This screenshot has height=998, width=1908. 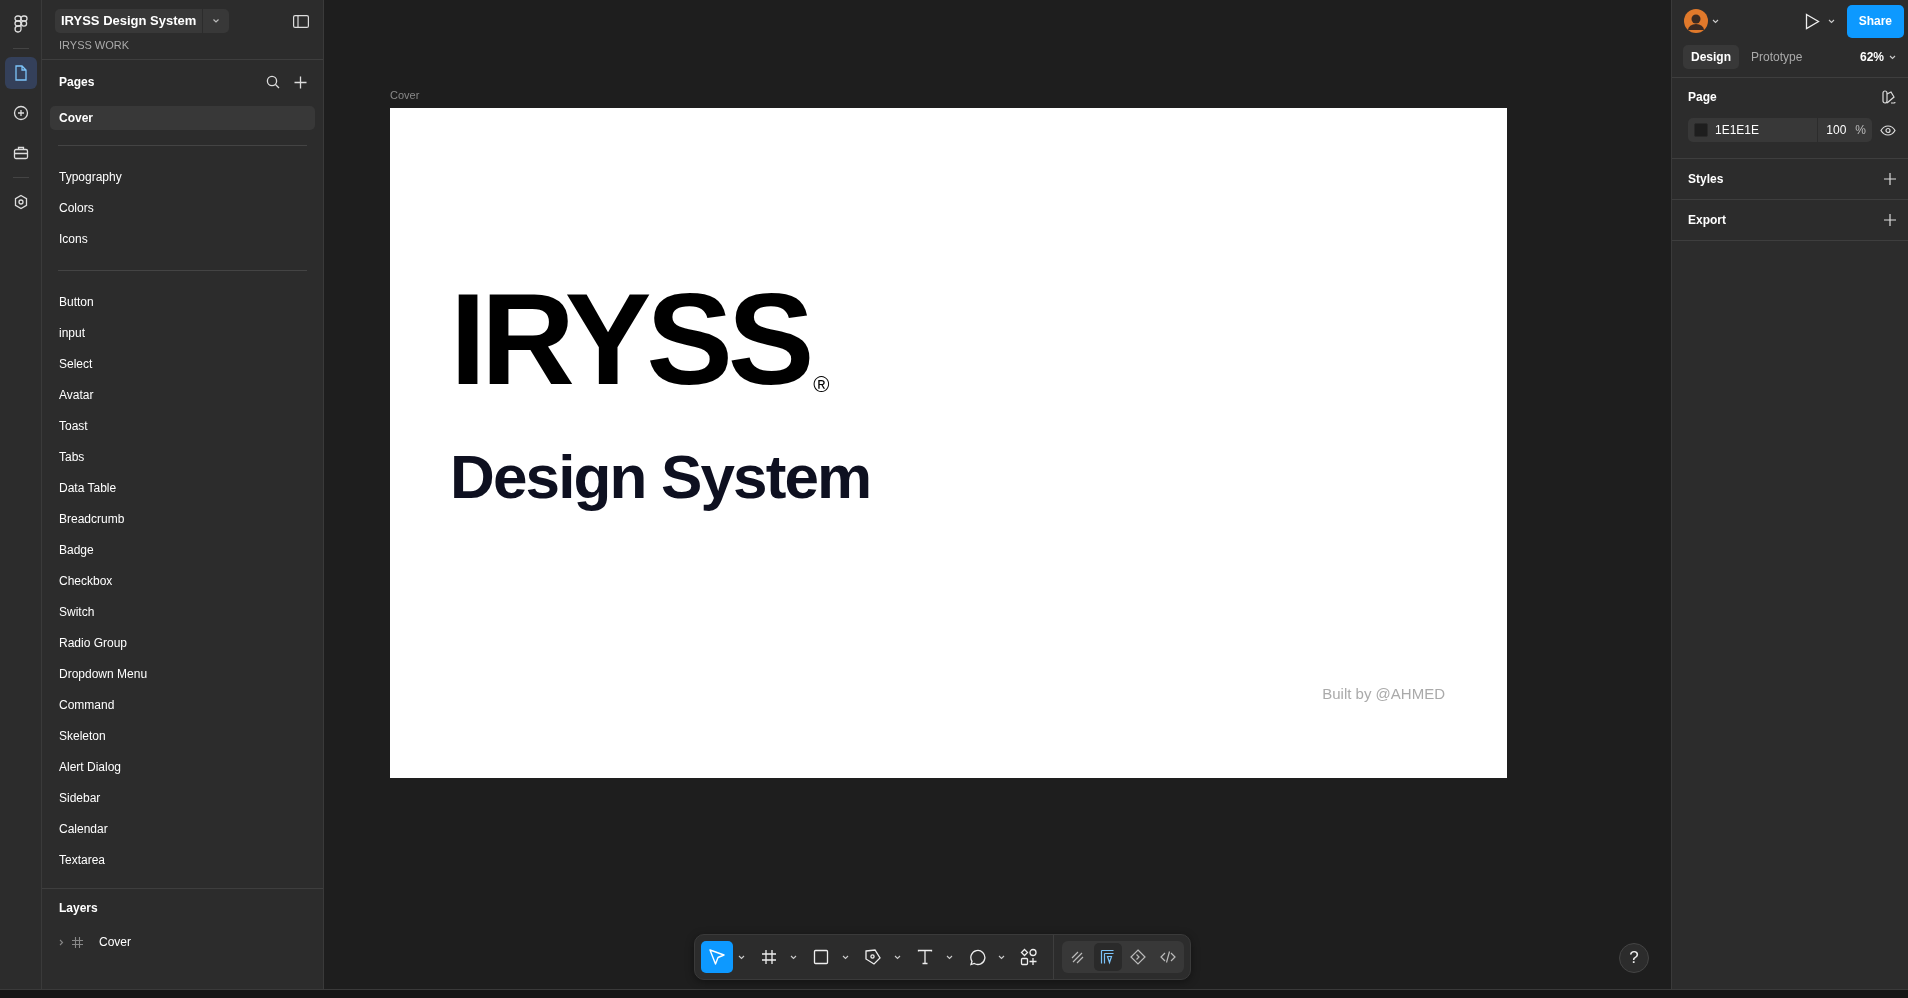 What do you see at coordinates (1780, 130) in the screenshot?
I see `page-color-field: 1E1E1E 100 %` at bounding box center [1780, 130].